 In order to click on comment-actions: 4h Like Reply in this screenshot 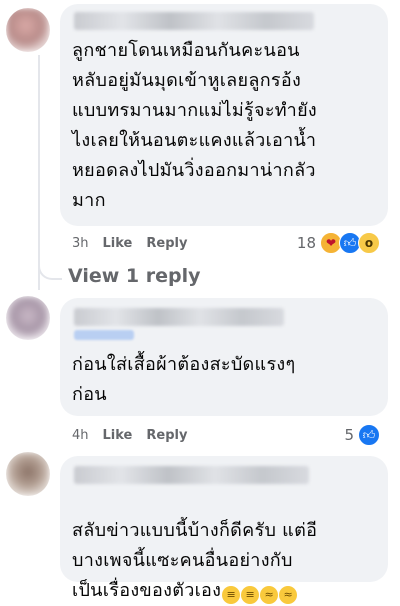, I will do `click(129, 435)`.